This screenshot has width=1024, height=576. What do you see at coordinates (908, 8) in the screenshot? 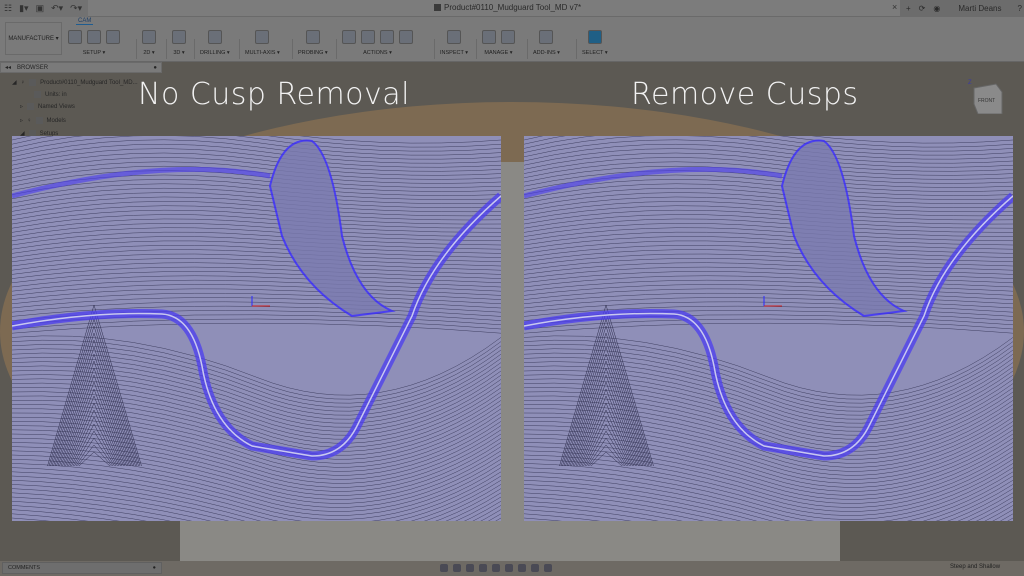
I see `new-tab-icon: +` at bounding box center [908, 8].